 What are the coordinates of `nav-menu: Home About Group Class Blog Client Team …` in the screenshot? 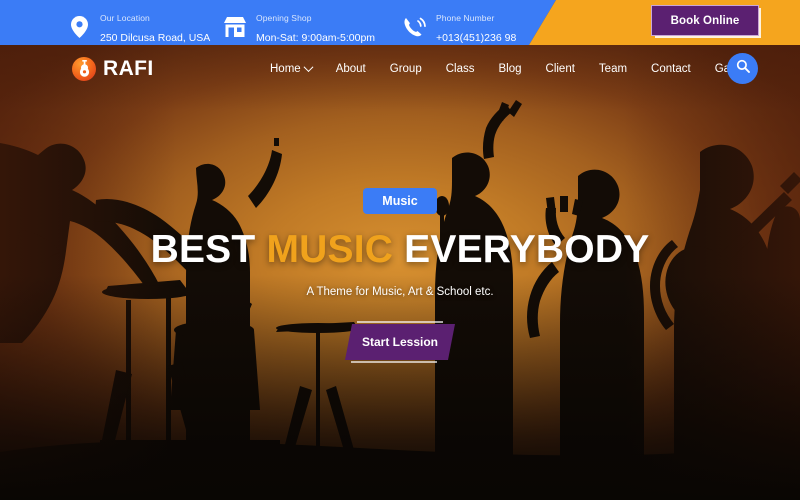 It's located at (510, 68).